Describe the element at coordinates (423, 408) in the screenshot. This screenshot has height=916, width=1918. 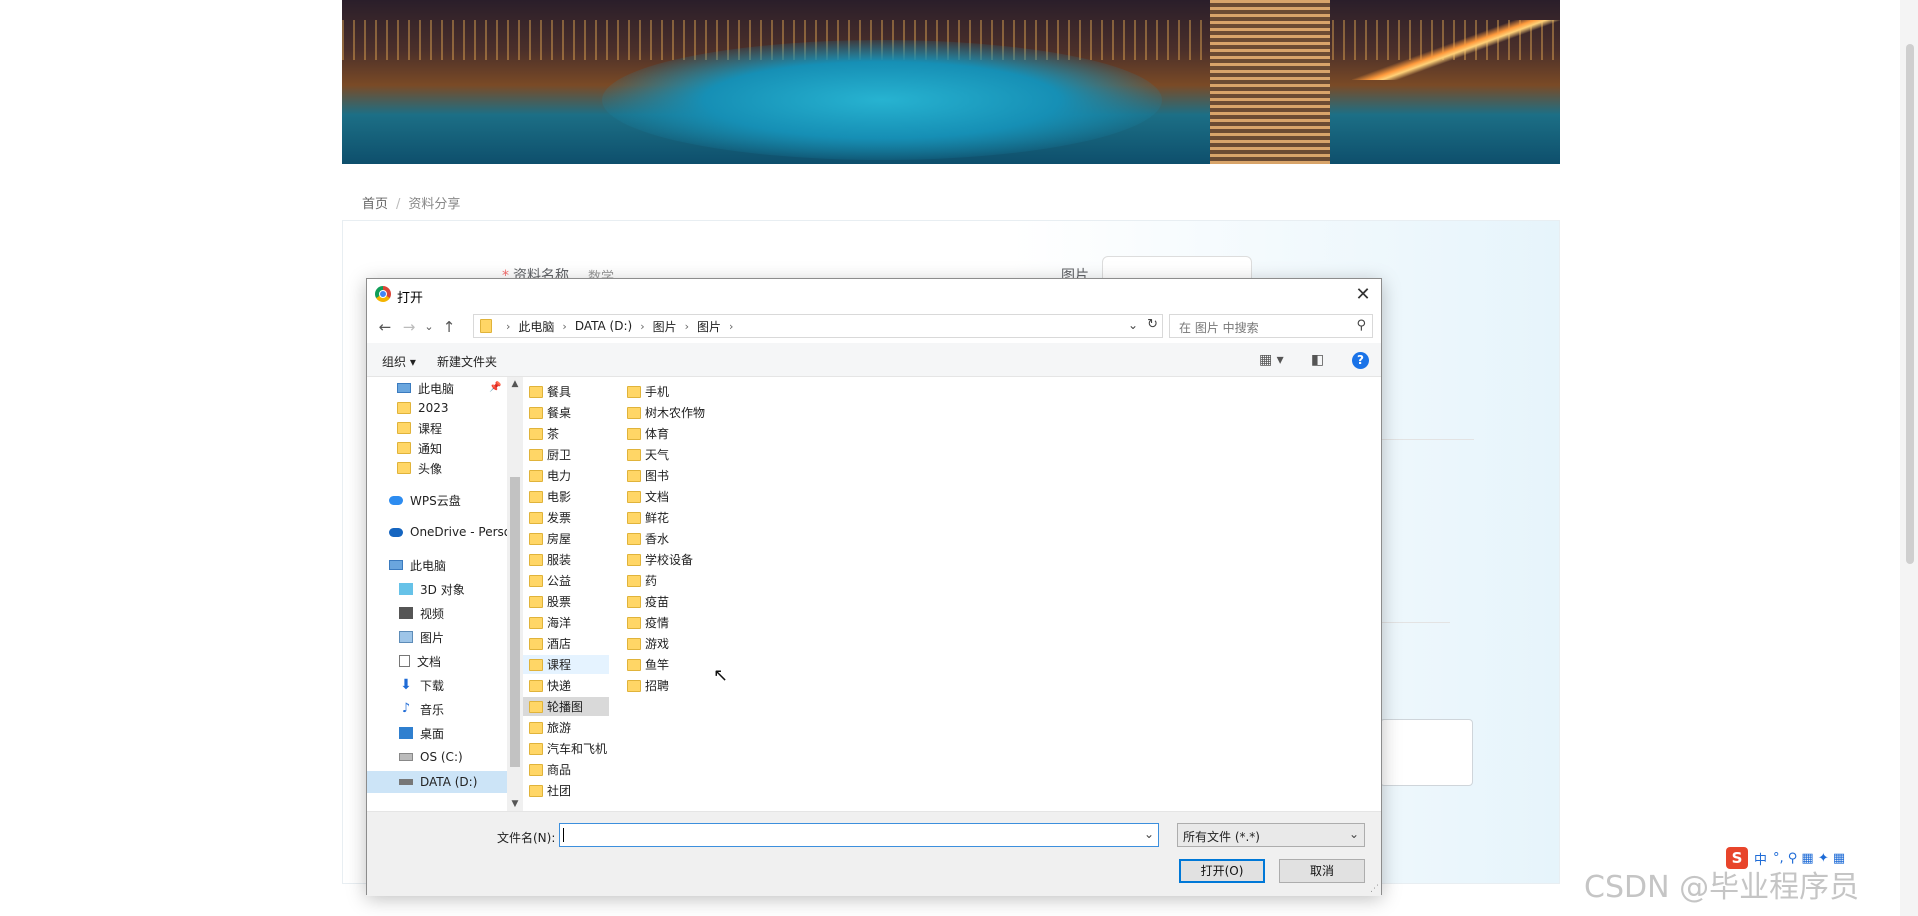
I see `nav-item-2023: 2023` at that location.